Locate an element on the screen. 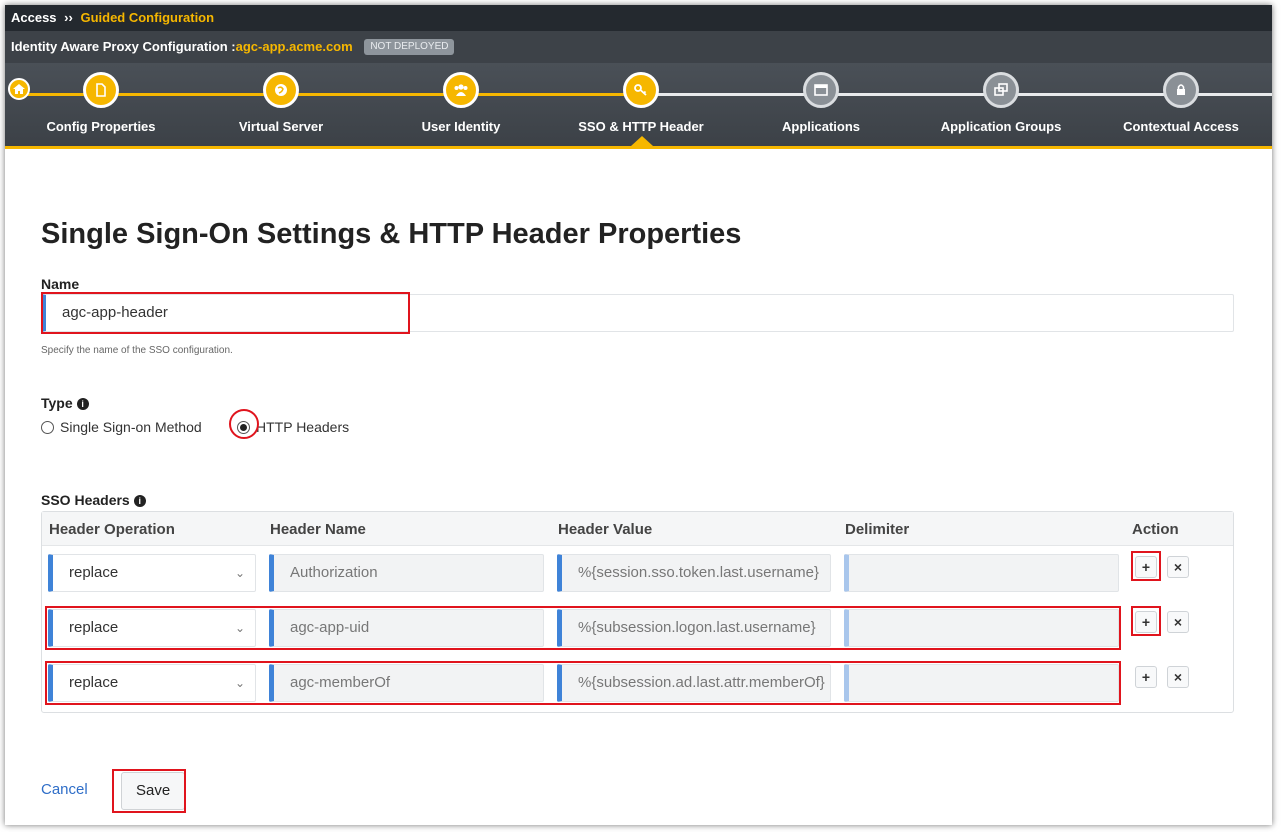 This screenshot has width=1281, height=832. wizard-step-user-identity: User Identity is located at coordinates (461, 106).